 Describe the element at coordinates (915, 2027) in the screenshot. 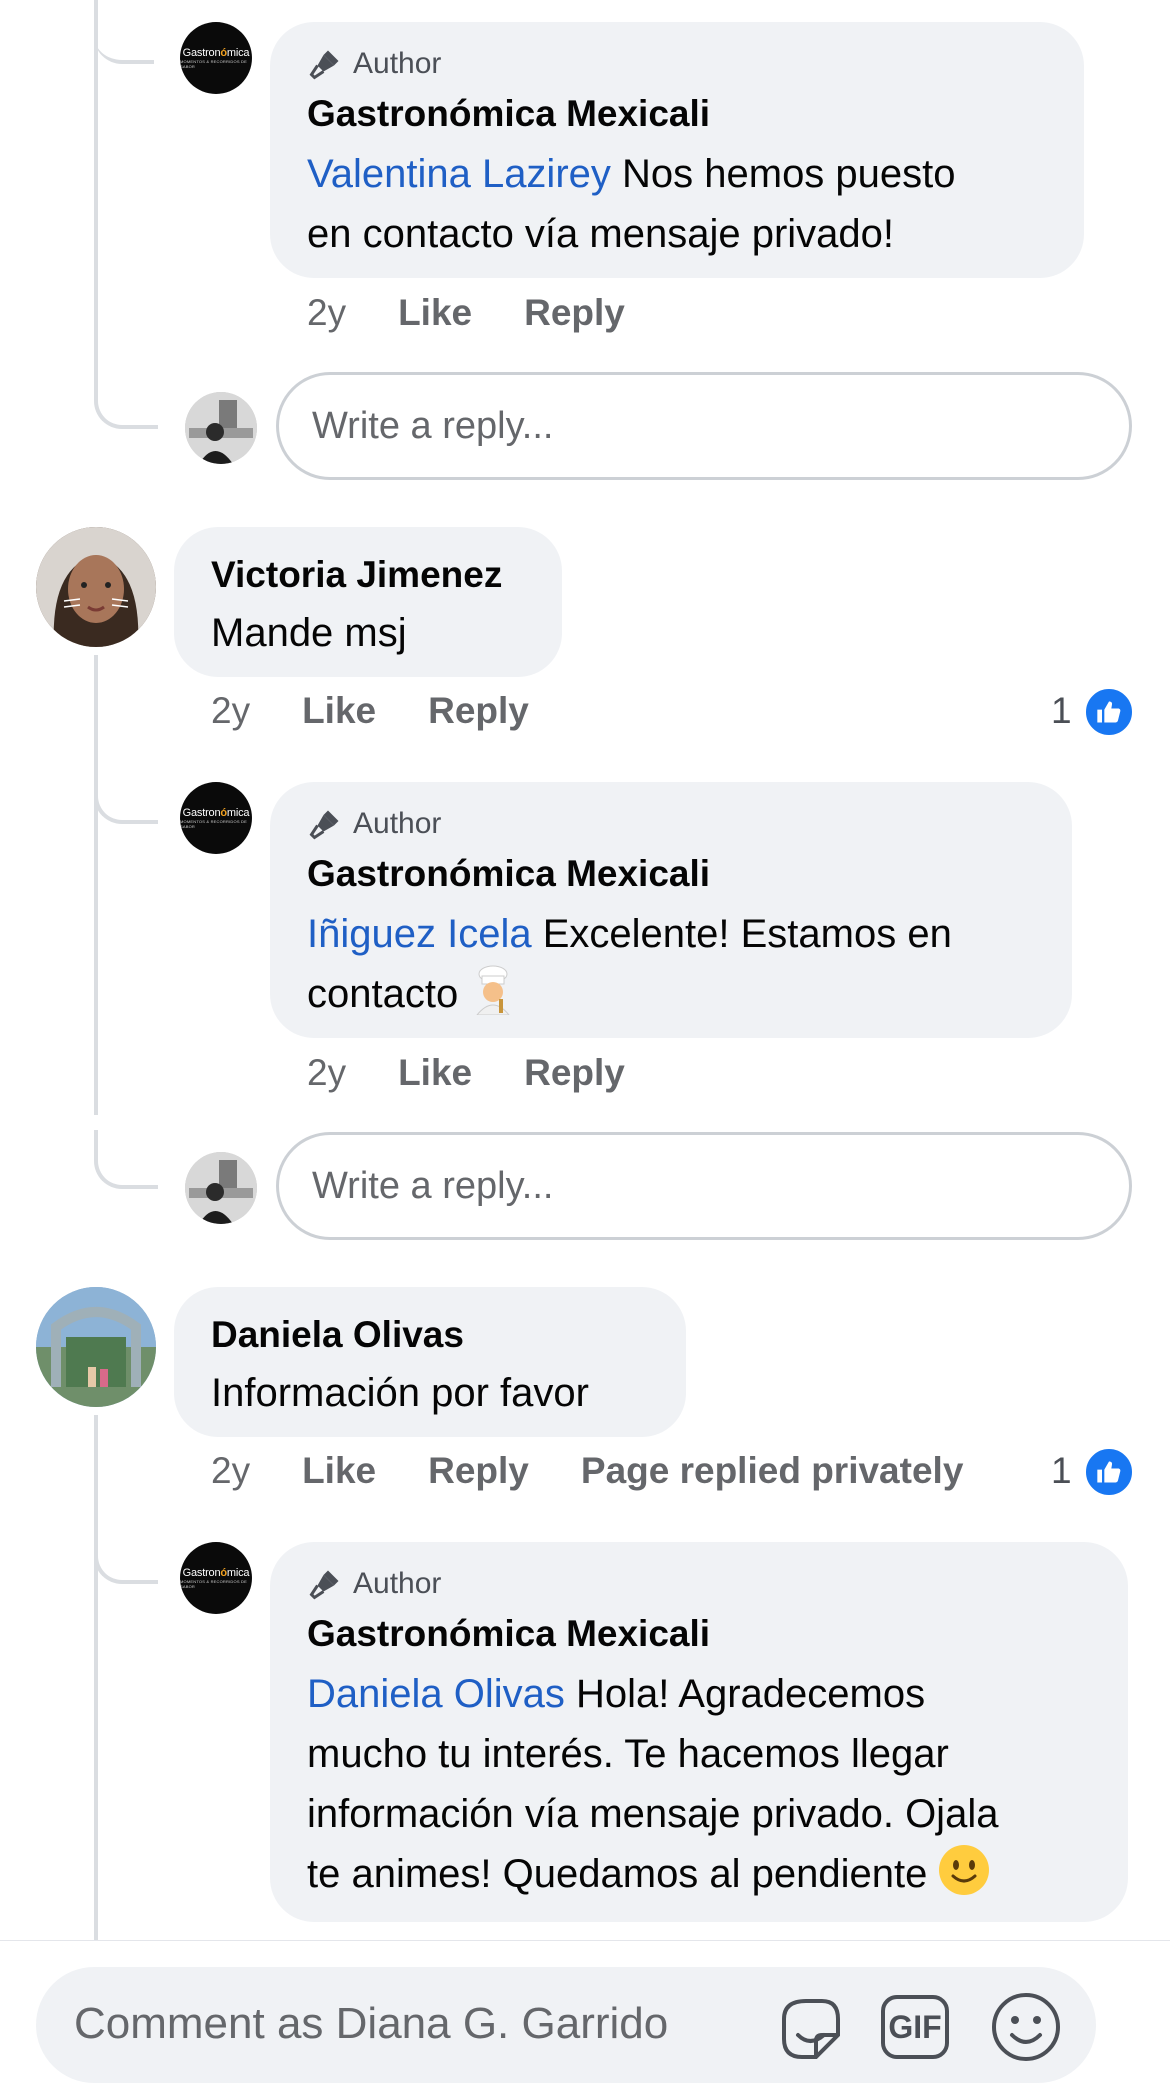

I see `gif-button: GIF` at that location.